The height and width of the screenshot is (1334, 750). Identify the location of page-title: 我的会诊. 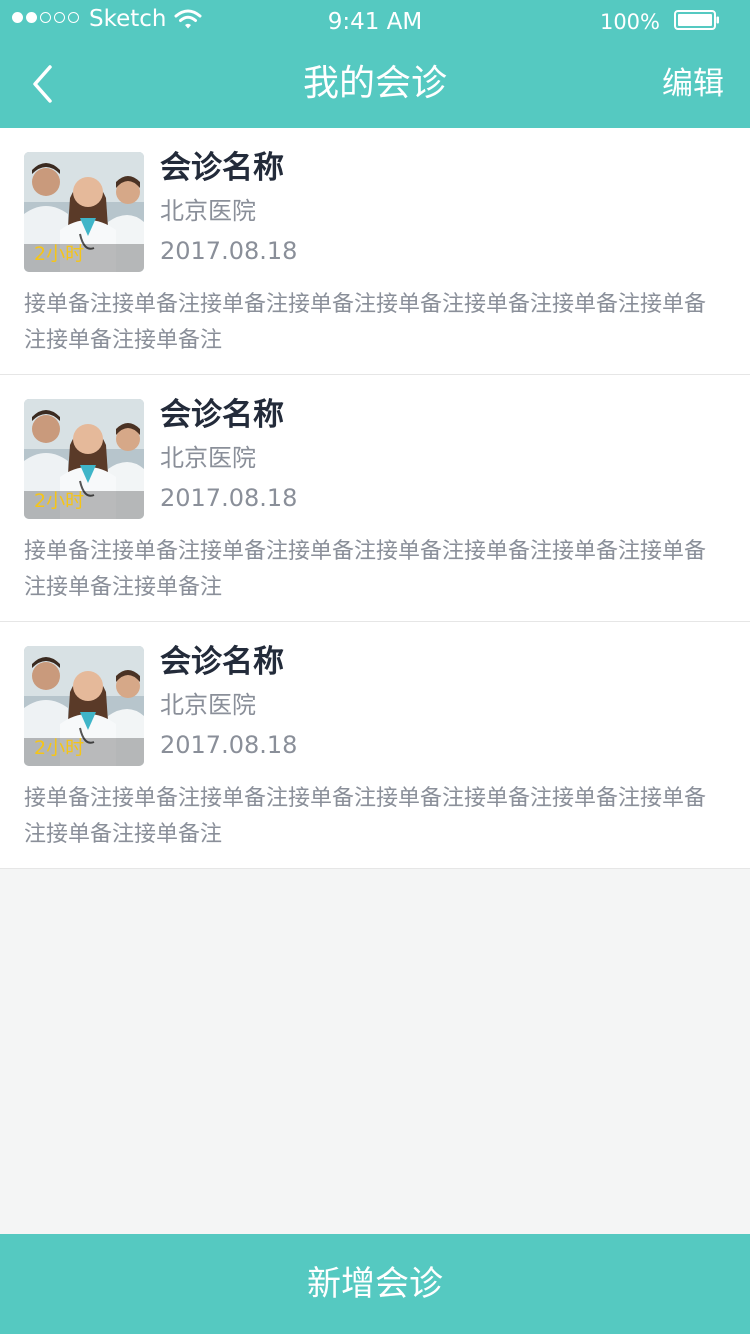
(374, 83).